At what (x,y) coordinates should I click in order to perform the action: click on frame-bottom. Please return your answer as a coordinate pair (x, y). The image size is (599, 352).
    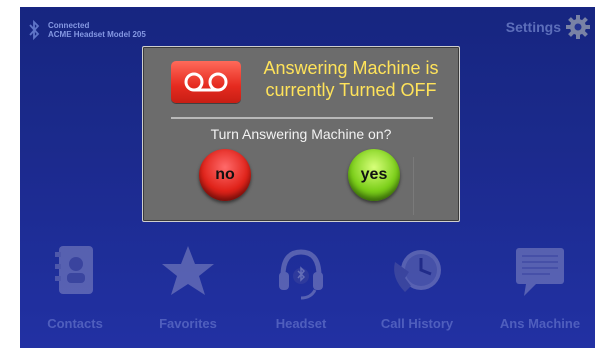
    Looking at the image, I should click on (299, 350).